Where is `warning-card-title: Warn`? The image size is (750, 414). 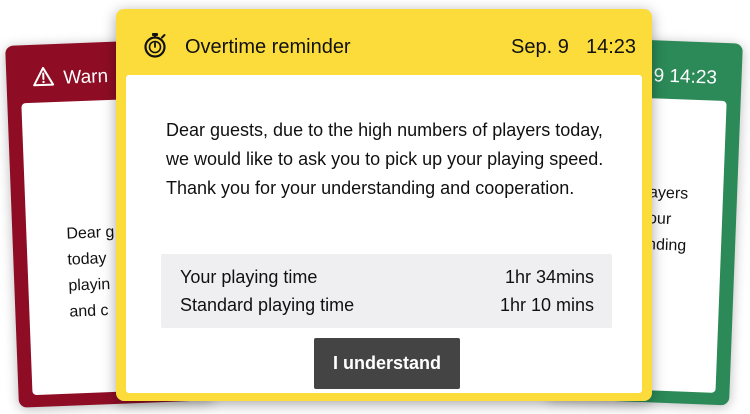 warning-card-title: Warn is located at coordinates (86, 77).